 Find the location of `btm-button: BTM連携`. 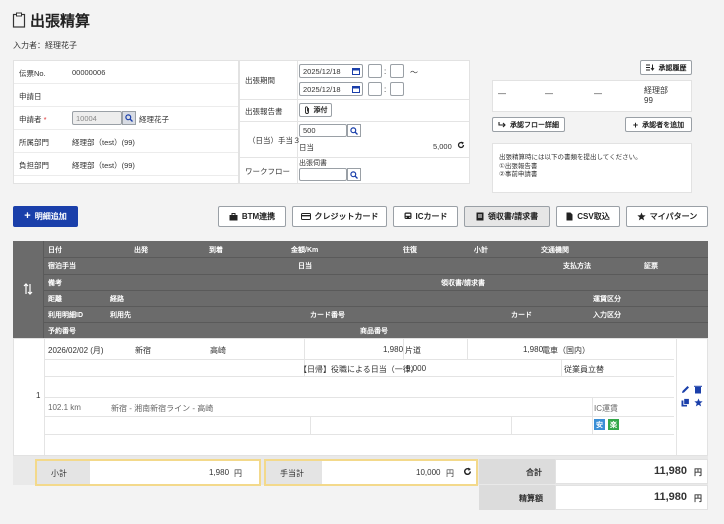

btm-button: BTM連携 is located at coordinates (252, 216).